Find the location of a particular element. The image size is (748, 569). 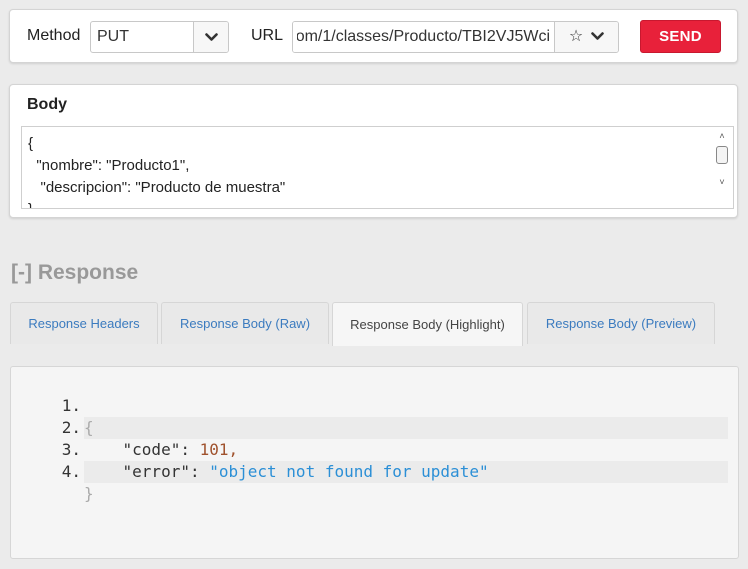

close-brace: } is located at coordinates (89, 493).